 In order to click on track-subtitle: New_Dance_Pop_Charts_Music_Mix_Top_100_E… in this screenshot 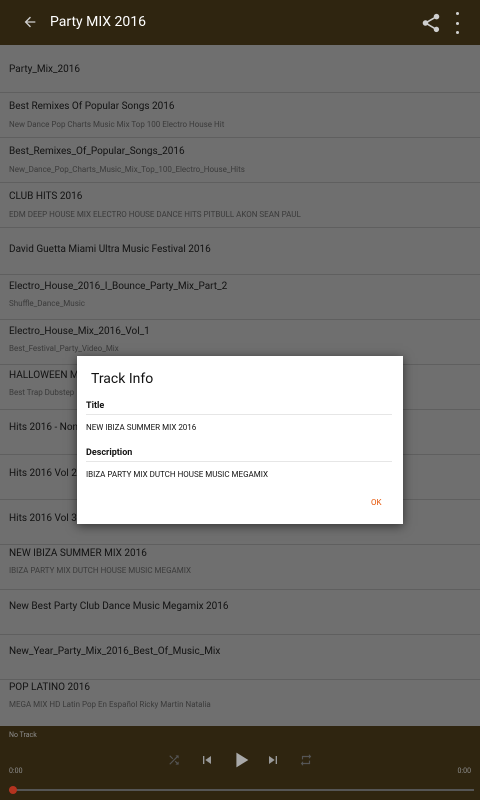, I will do `click(127, 169)`.